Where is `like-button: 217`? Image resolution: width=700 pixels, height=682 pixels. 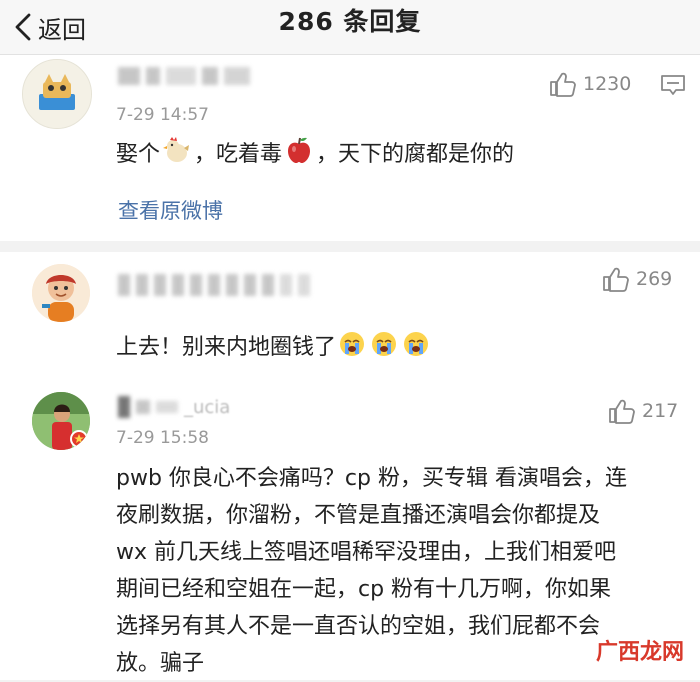
like-button: 217 is located at coordinates (643, 411).